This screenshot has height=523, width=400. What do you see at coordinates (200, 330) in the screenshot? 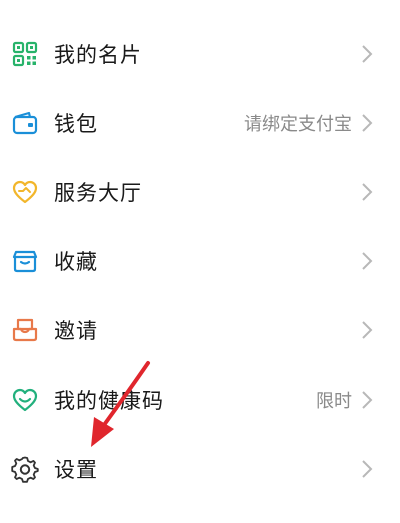
I see `menu-item-invite: 邀请` at bounding box center [200, 330].